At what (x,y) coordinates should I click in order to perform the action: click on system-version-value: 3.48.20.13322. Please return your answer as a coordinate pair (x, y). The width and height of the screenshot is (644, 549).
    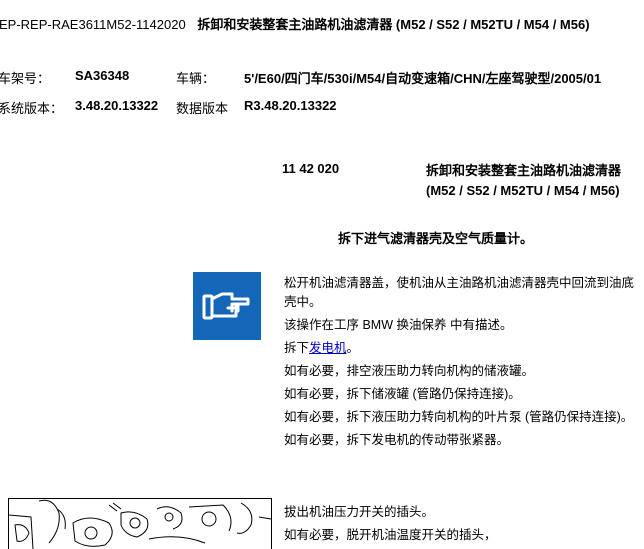
    Looking at the image, I should click on (117, 105).